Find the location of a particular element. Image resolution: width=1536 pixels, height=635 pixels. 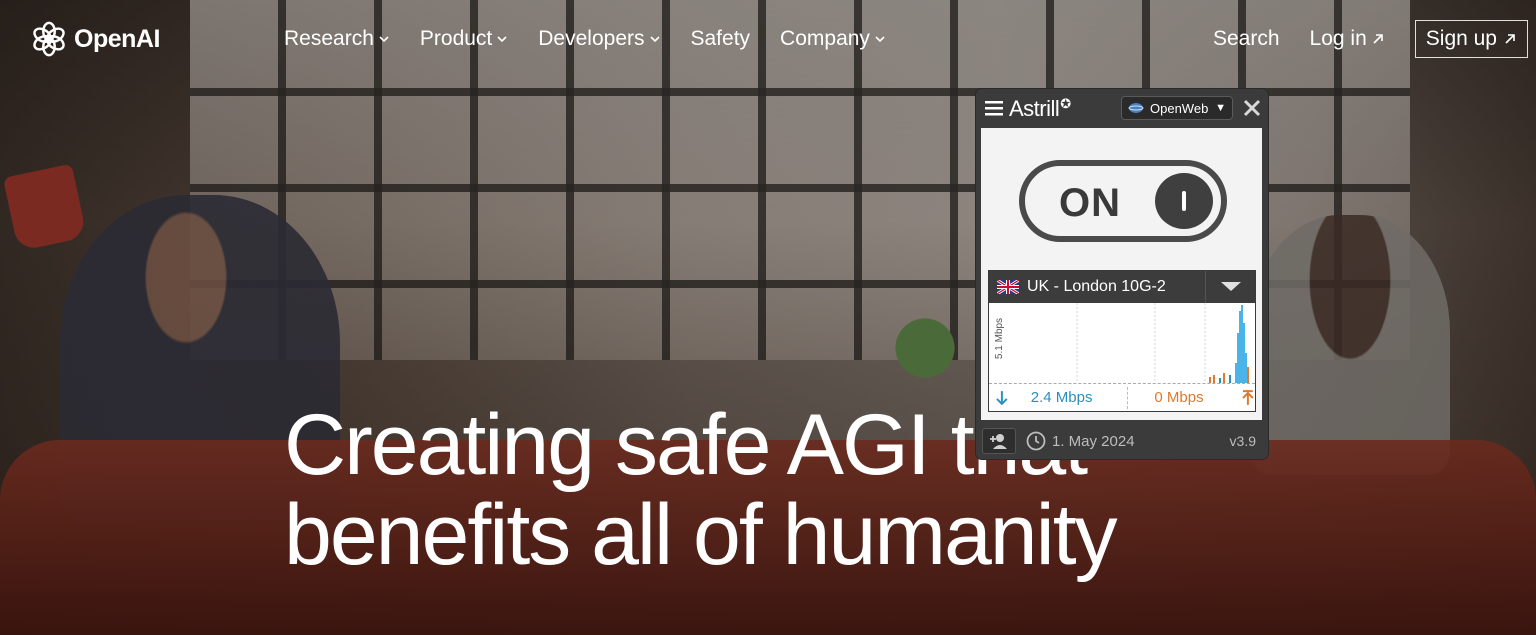

close-icon is located at coordinates (1252, 108).